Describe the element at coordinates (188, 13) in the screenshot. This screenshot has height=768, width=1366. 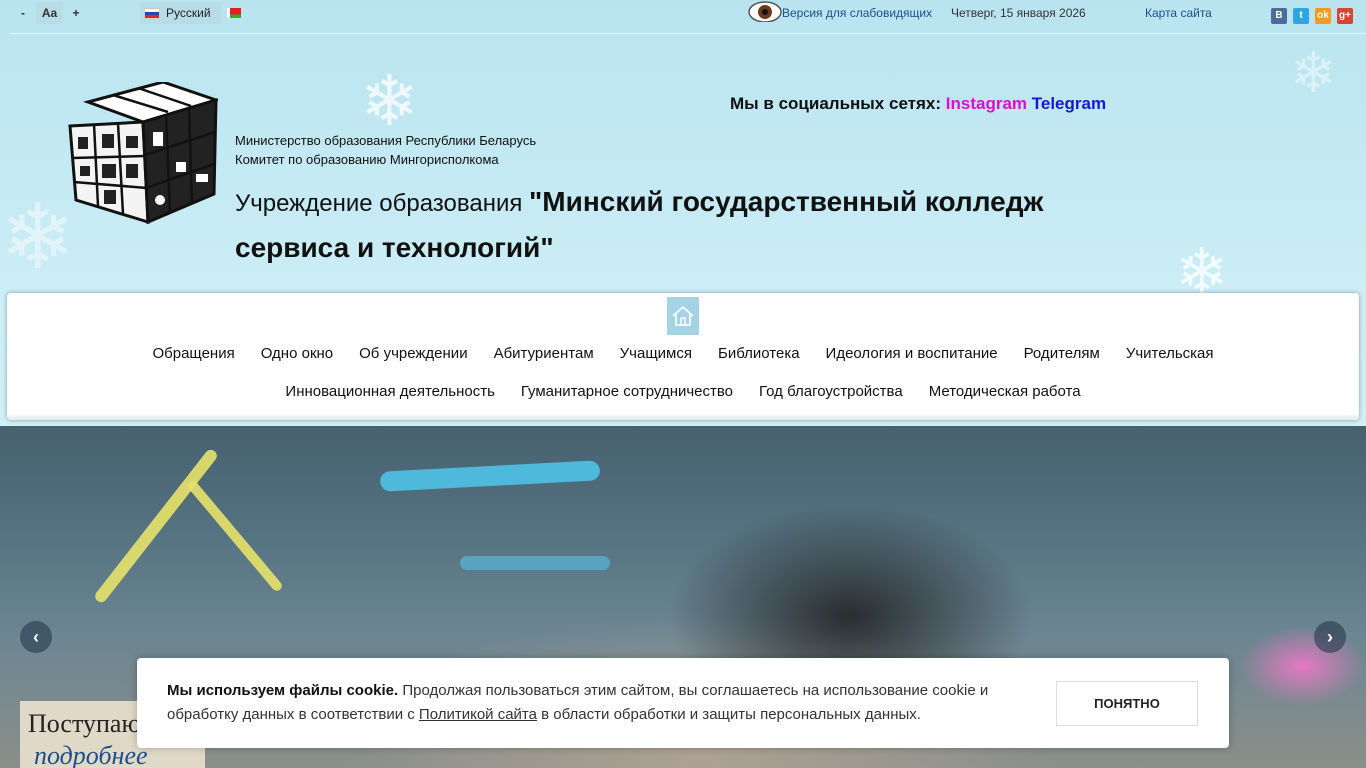
I see `language-label: Русский` at that location.